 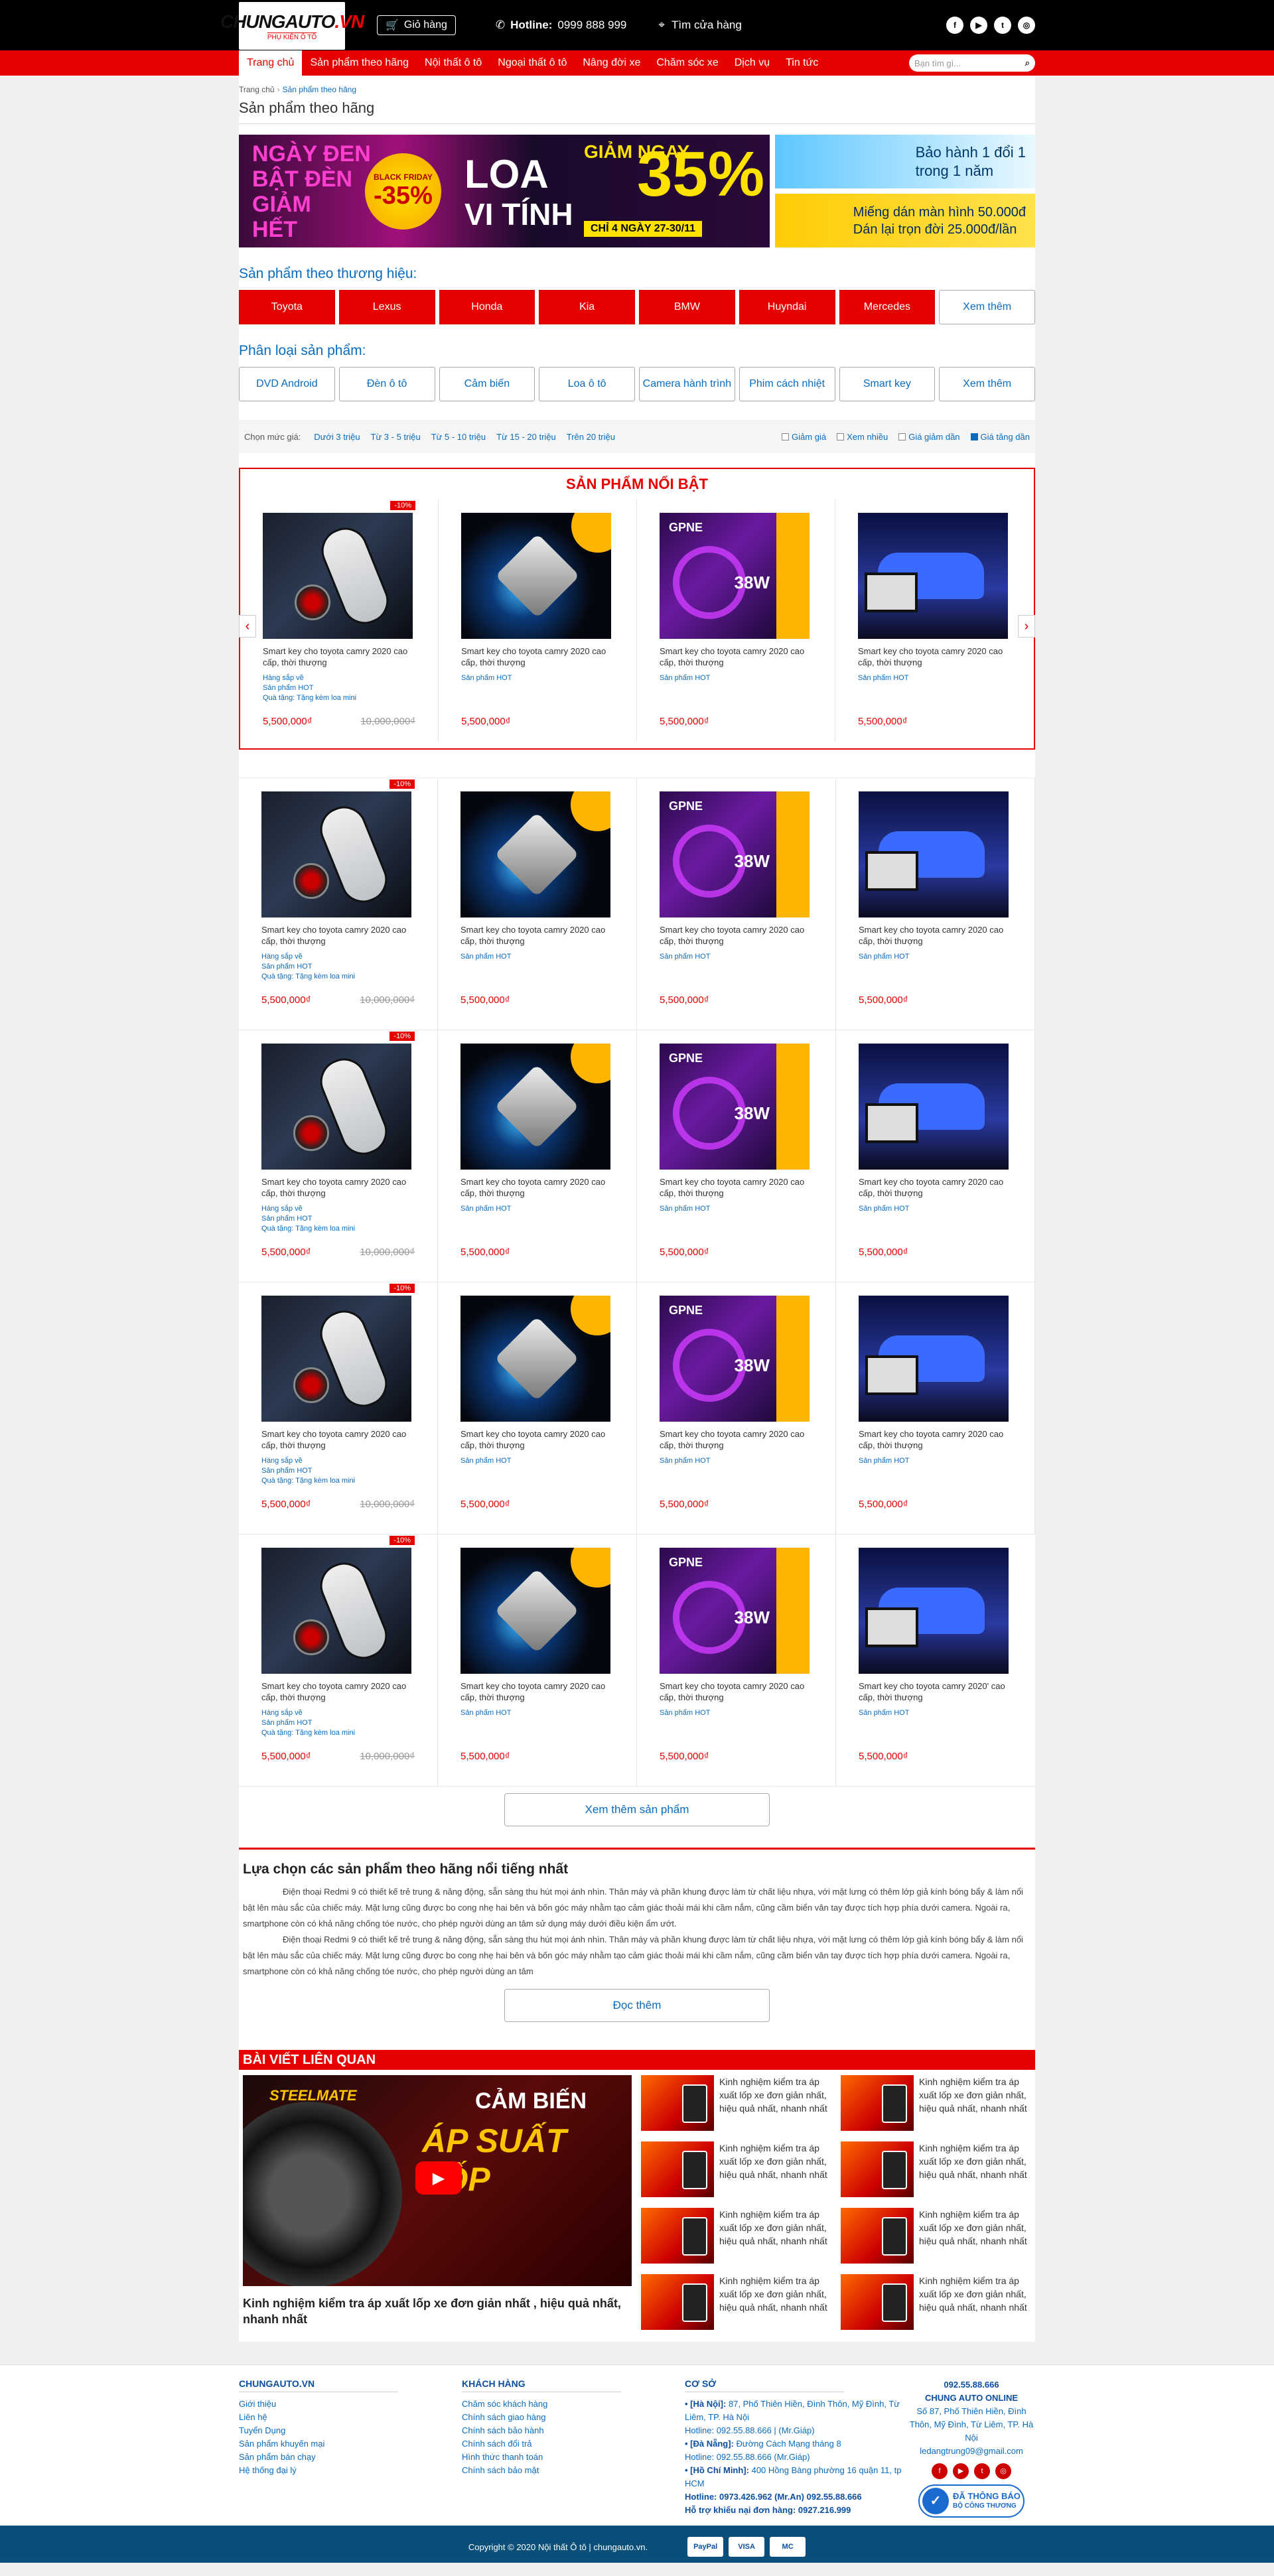 I want to click on contact-phone: 092.55.88.666, so click(x=972, y=2385).